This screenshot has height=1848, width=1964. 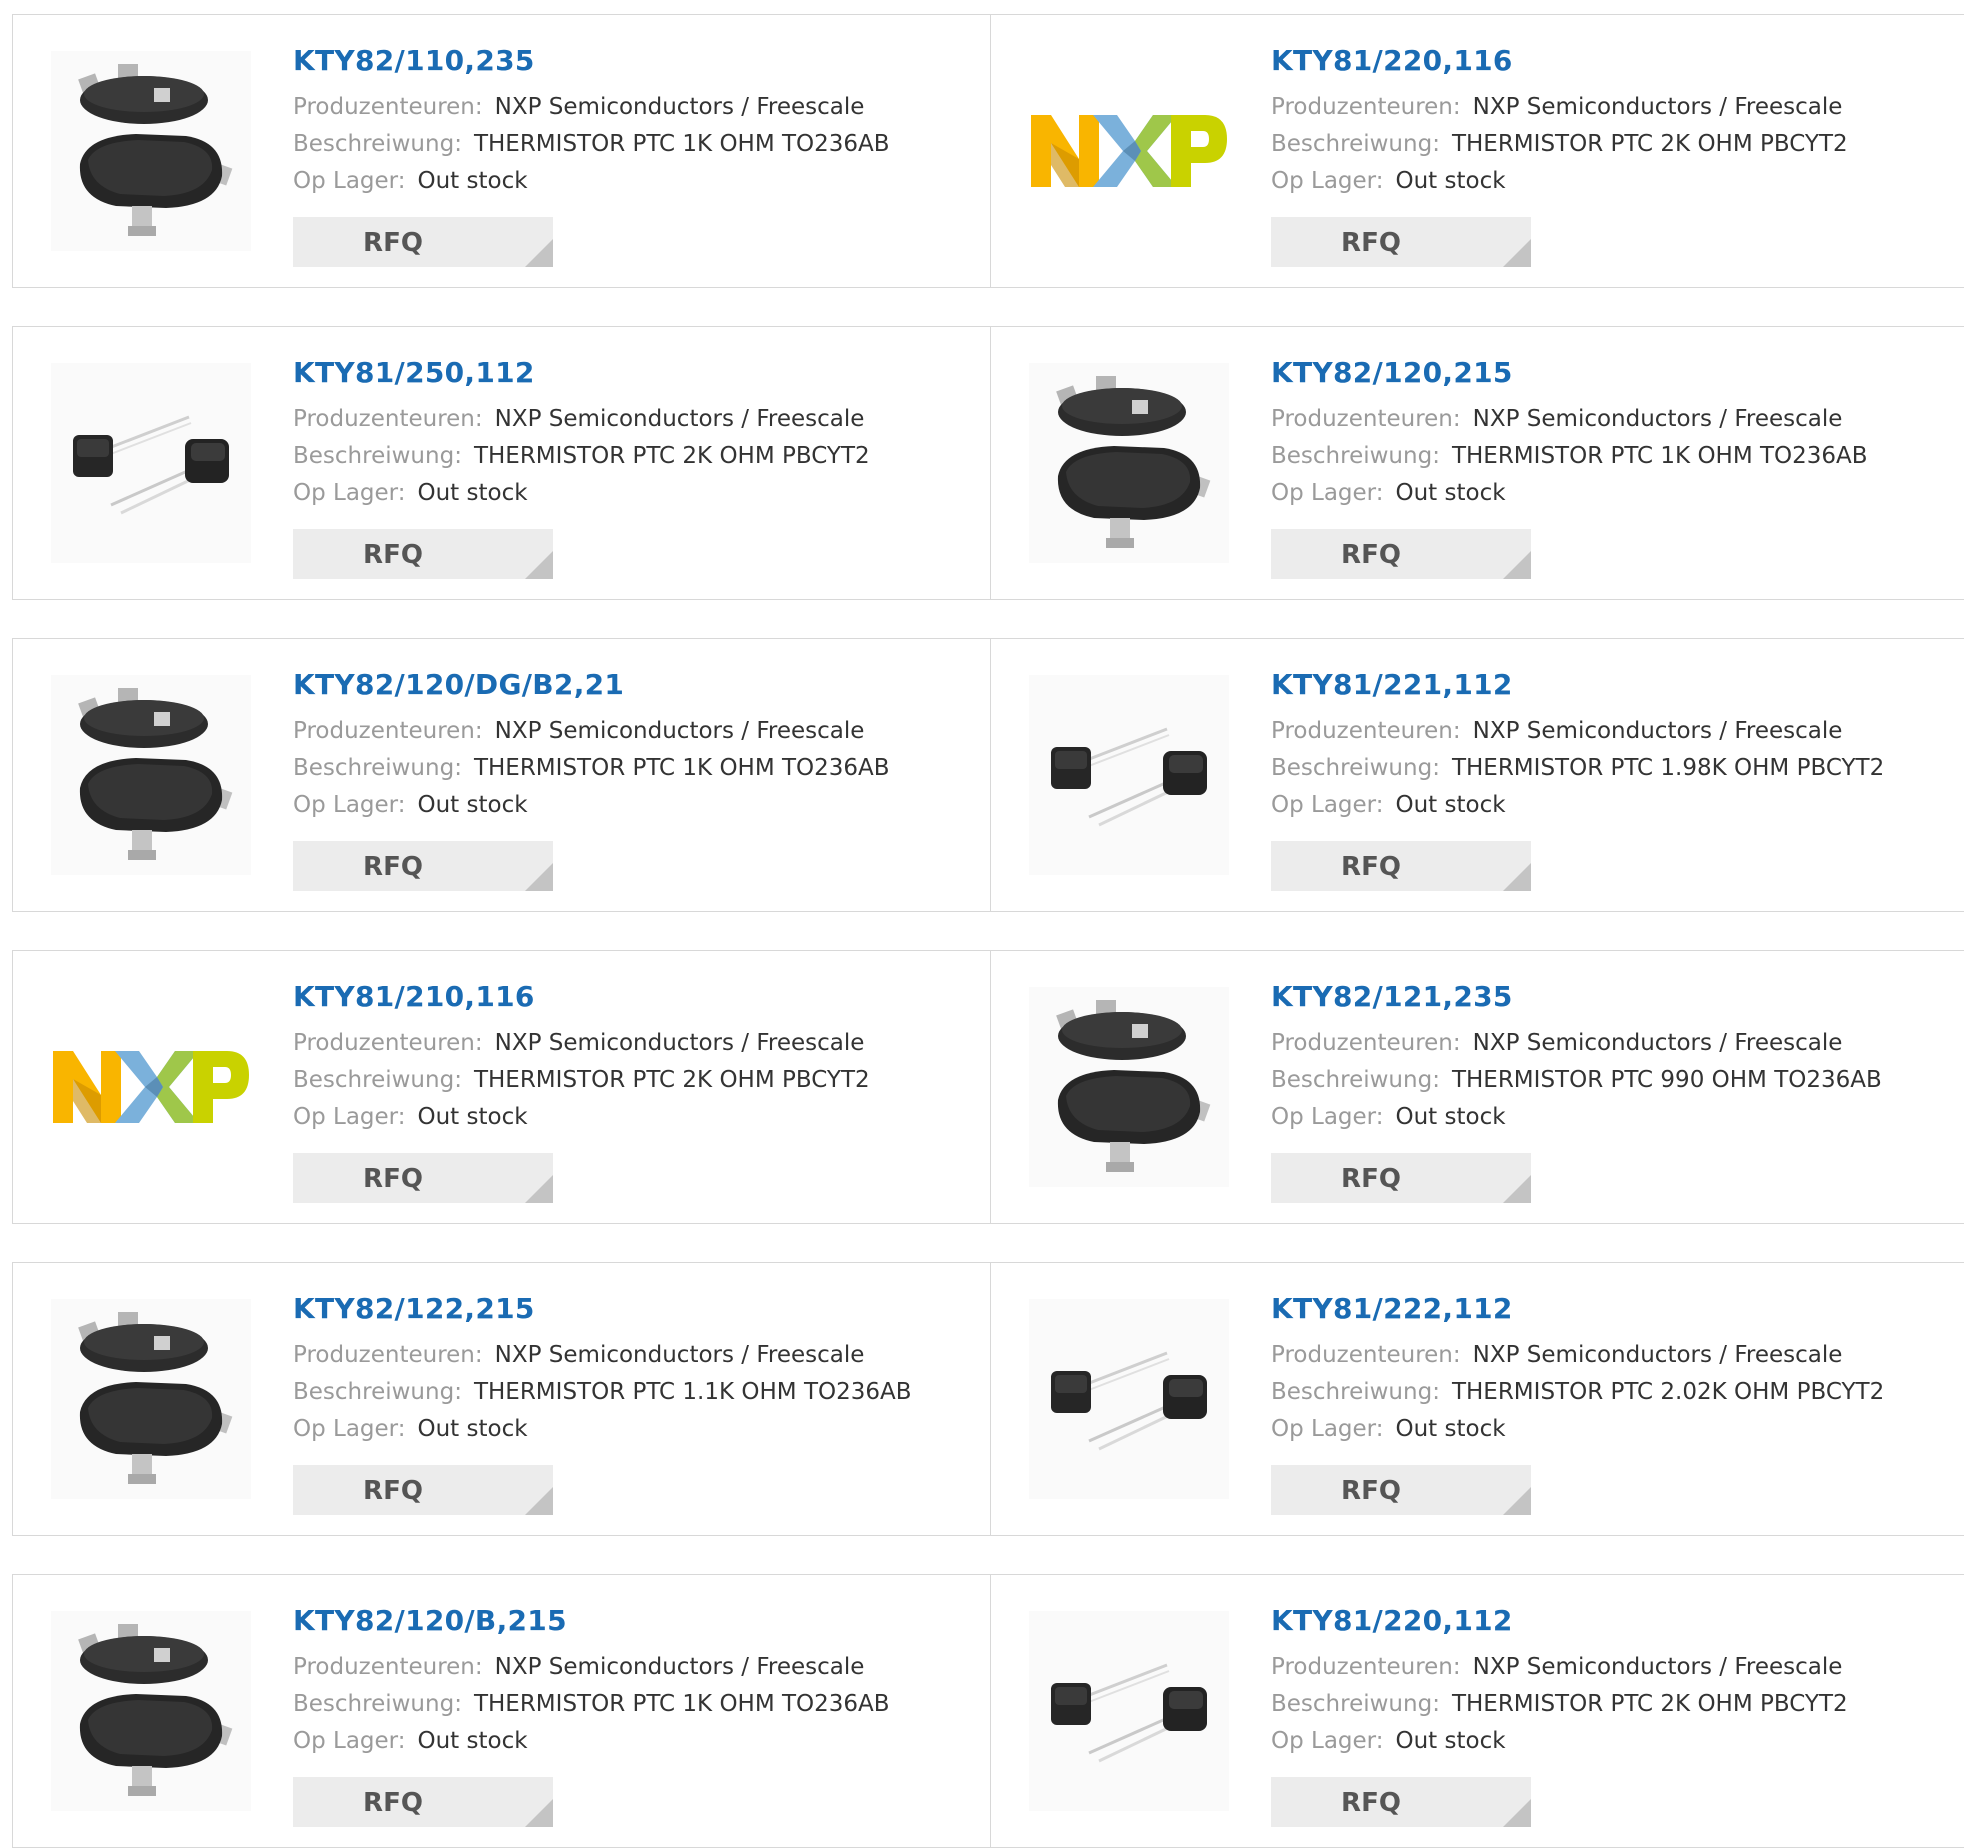 I want to click on part-number-link: KTY82/120/B,215, so click(x=636, y=1621).